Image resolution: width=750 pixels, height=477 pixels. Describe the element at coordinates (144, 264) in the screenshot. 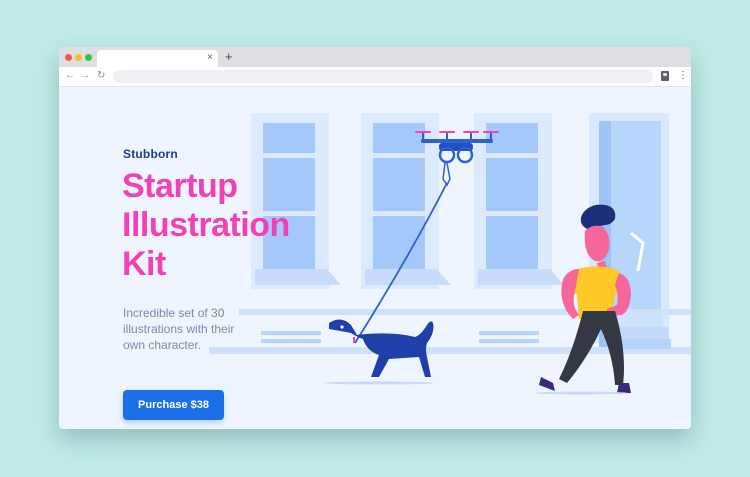

I see `title-line: Kit` at that location.